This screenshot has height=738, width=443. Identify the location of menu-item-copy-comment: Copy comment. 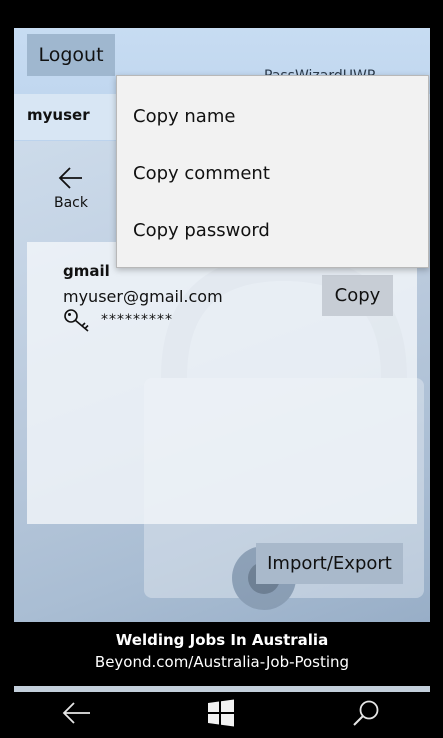
(272, 173).